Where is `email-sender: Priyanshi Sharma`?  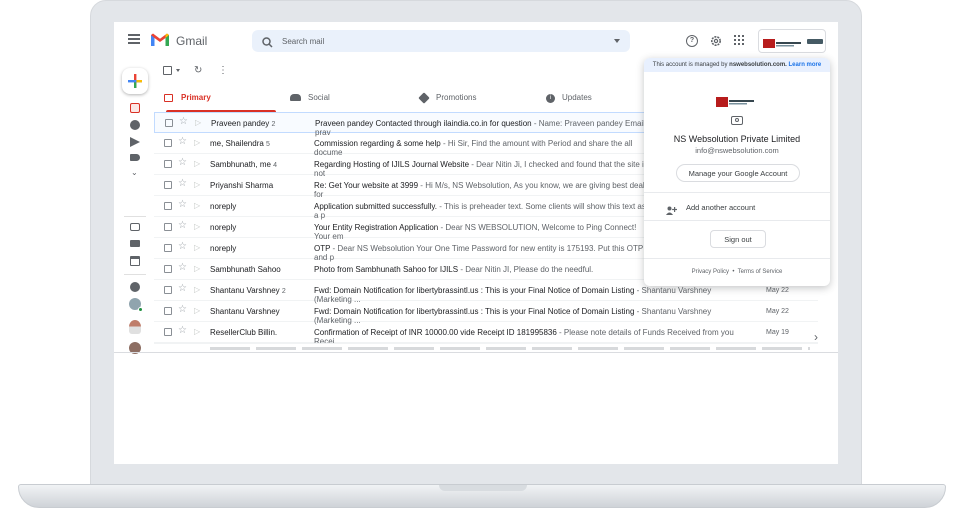
email-sender: Priyanshi Sharma is located at coordinates (242, 185).